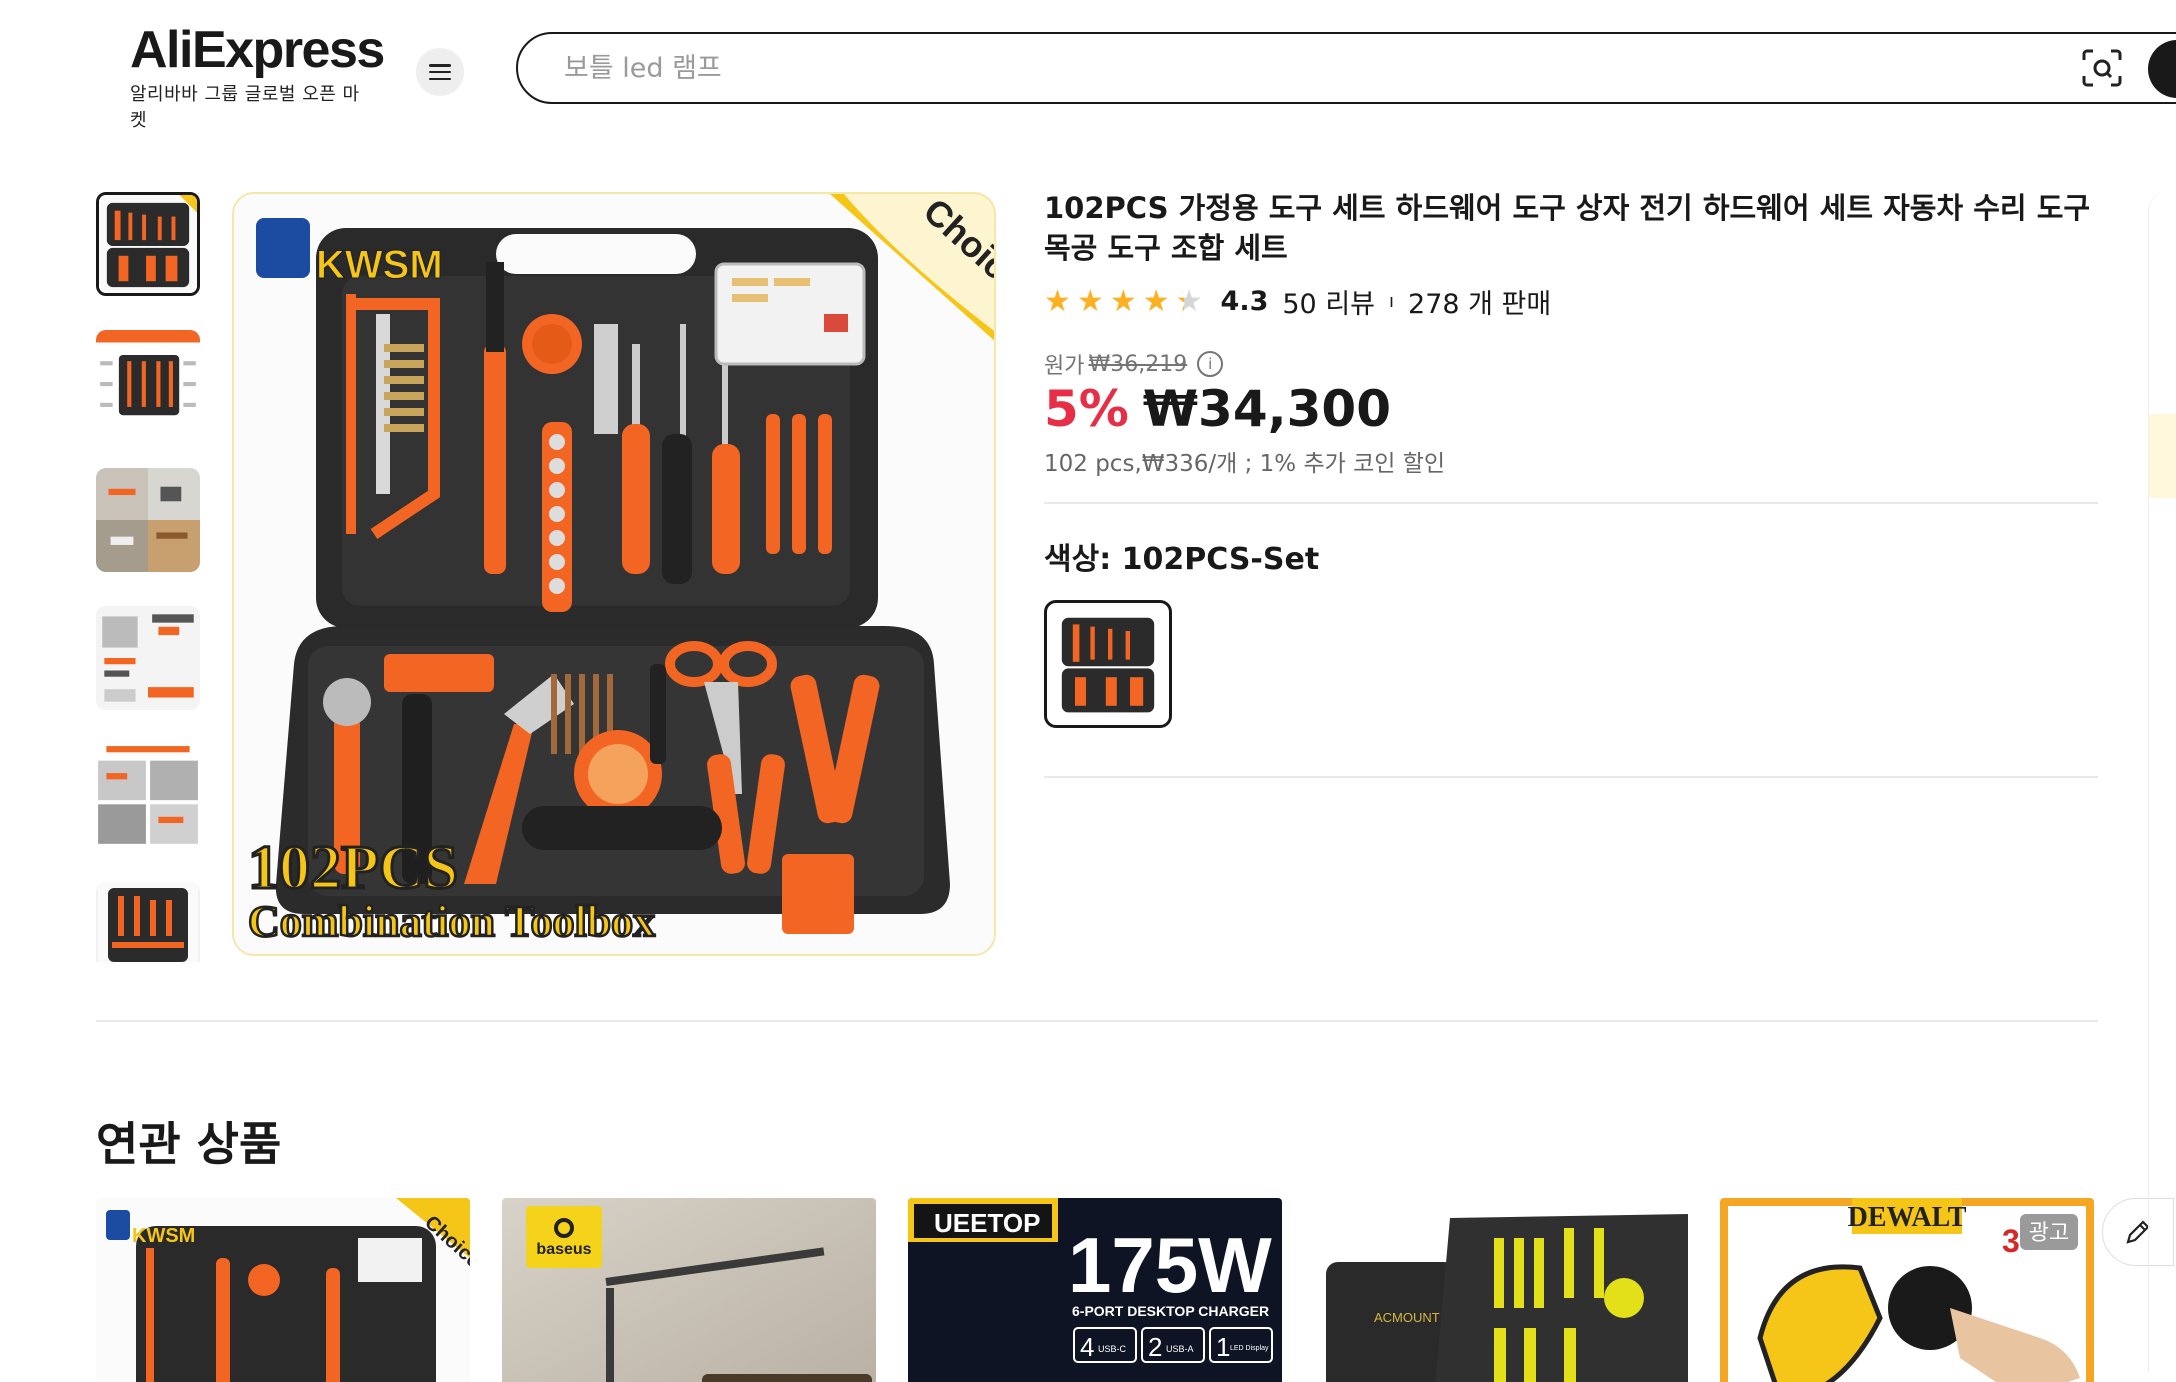 This screenshot has width=2176, height=1382. I want to click on hamburger-icon, so click(440, 72).